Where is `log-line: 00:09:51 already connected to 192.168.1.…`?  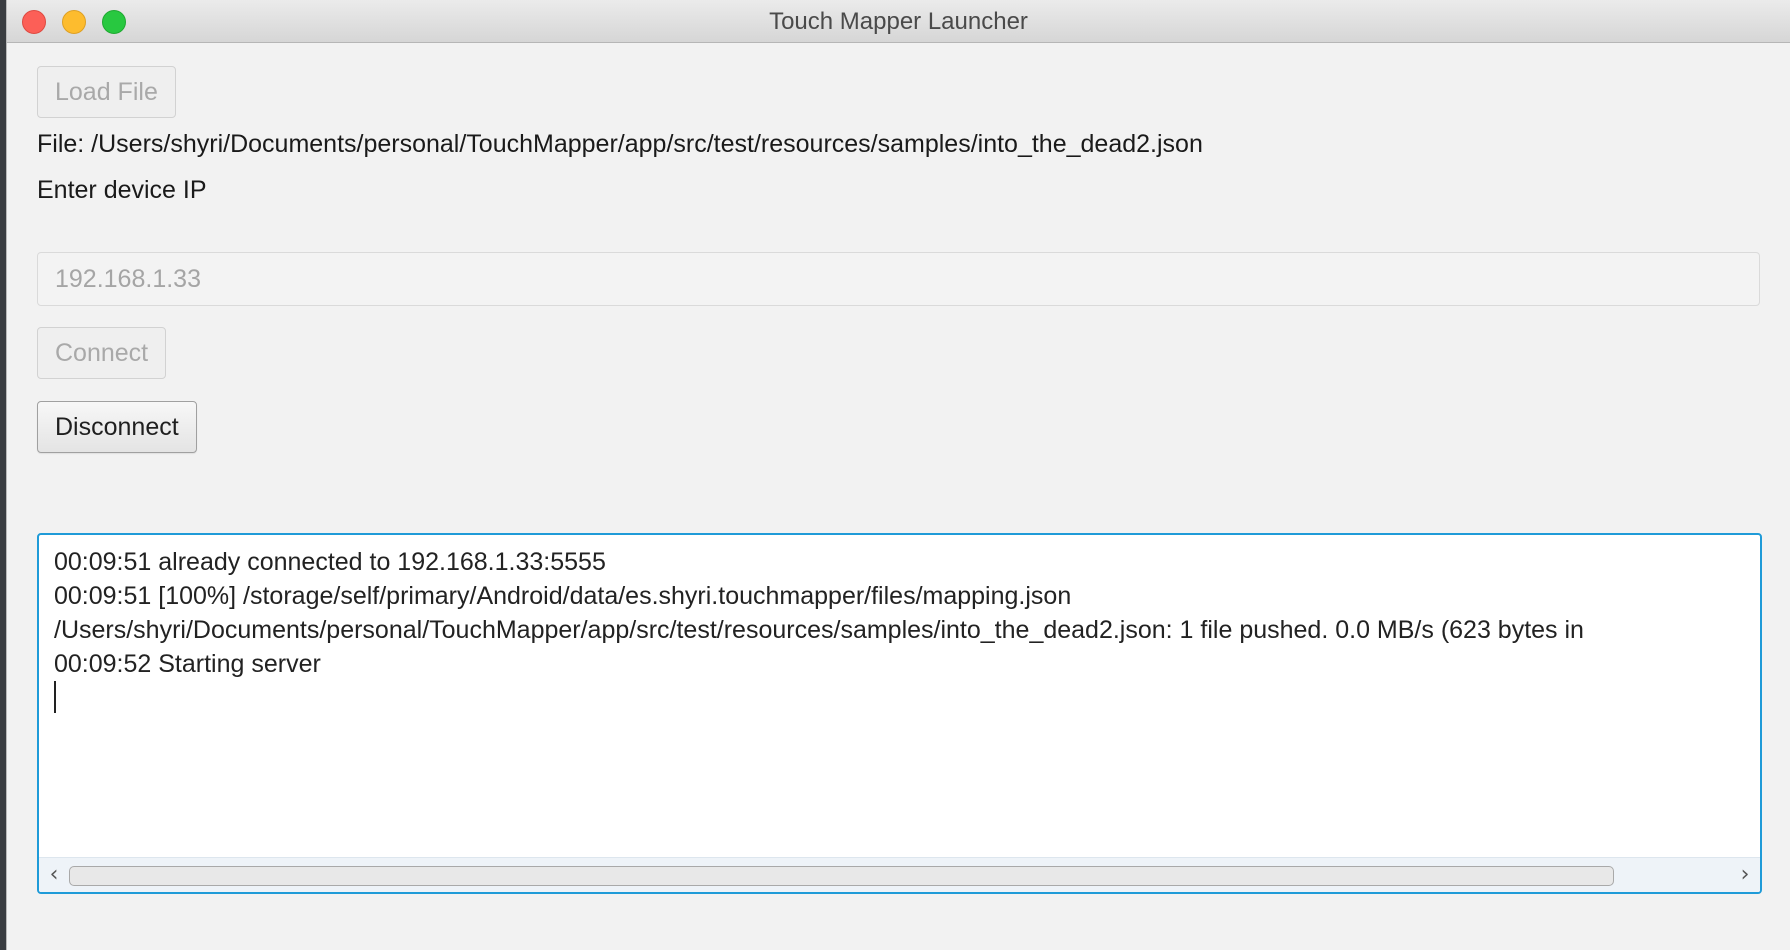 log-line: 00:09:51 already connected to 192.168.1.… is located at coordinates (330, 562).